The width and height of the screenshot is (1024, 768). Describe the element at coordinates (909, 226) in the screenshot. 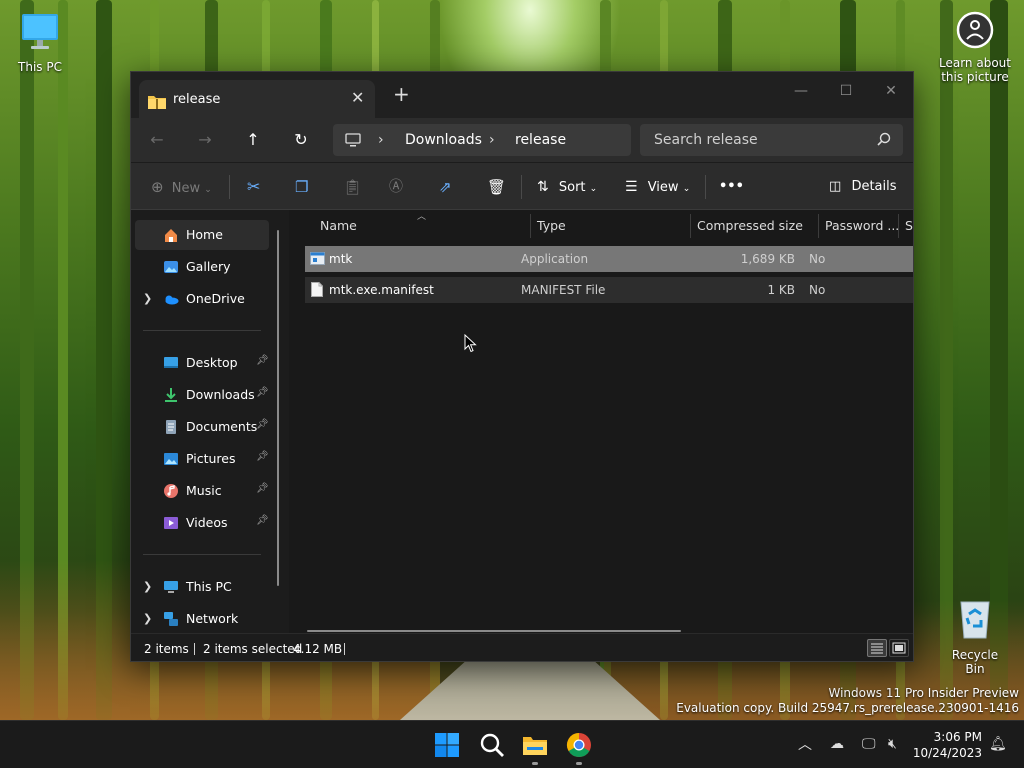

I see `column-header-size: Si` at that location.